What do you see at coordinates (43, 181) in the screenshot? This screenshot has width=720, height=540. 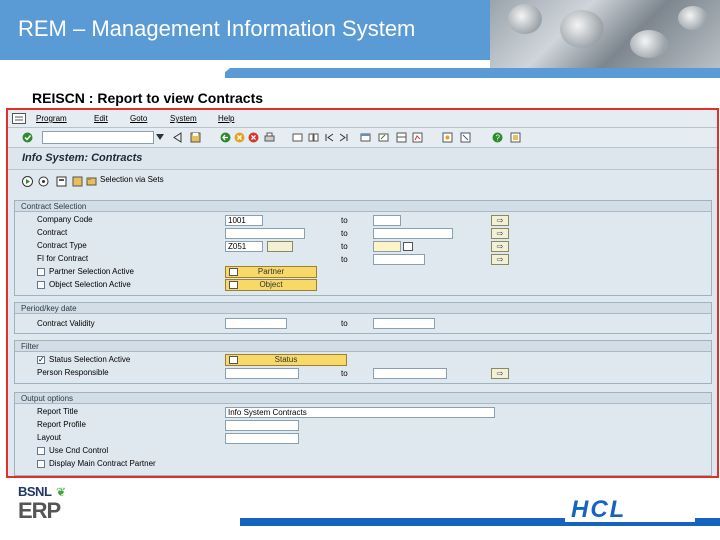 I see `variant-icon` at bounding box center [43, 181].